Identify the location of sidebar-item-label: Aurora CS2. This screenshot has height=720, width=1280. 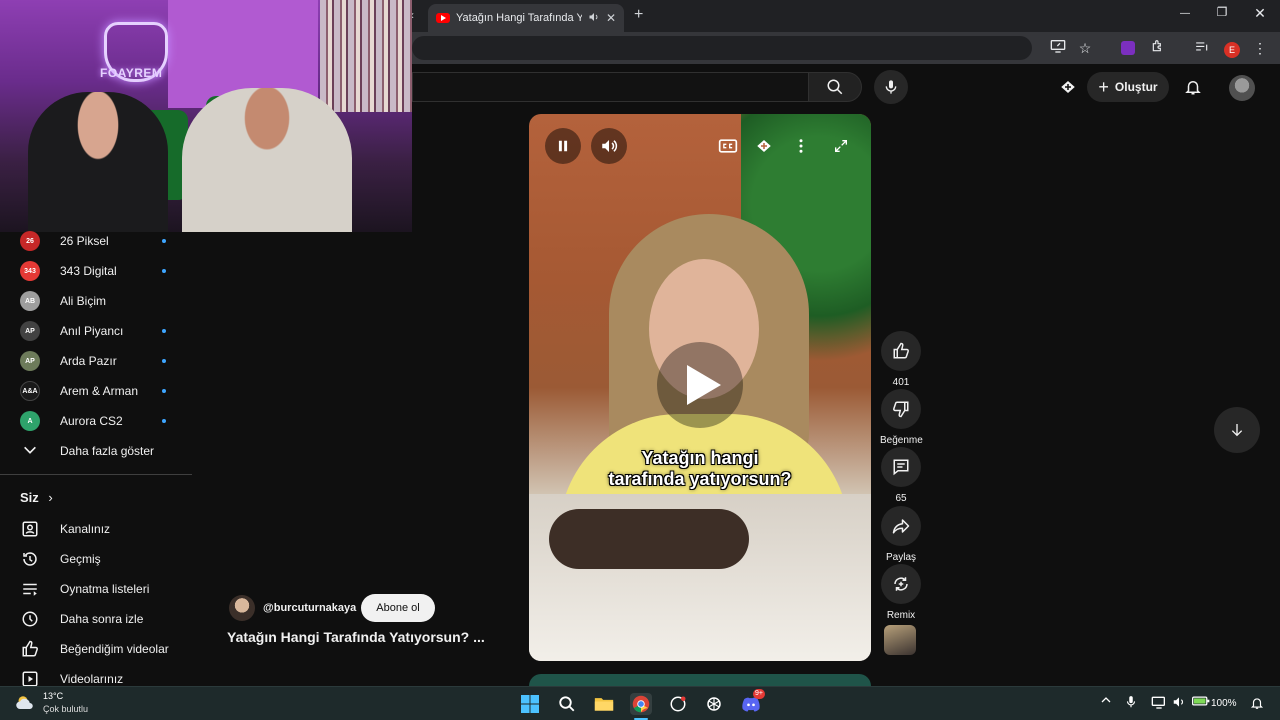
(91, 421).